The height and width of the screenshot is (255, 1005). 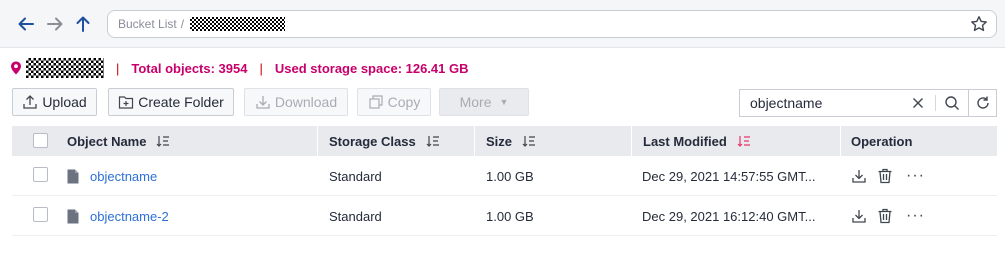 What do you see at coordinates (147, 24) in the screenshot?
I see `breadcrumb-bucket-list: Bucket List` at bounding box center [147, 24].